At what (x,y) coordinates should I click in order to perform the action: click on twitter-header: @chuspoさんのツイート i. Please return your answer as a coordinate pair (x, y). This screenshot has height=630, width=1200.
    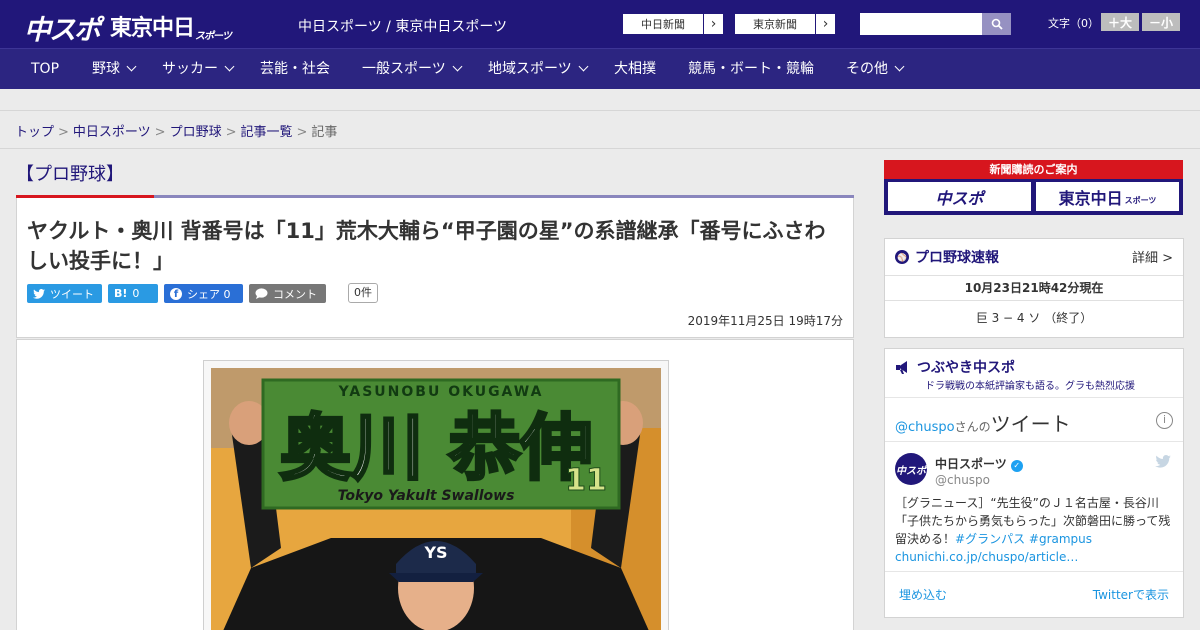
    Looking at the image, I should click on (1034, 419).